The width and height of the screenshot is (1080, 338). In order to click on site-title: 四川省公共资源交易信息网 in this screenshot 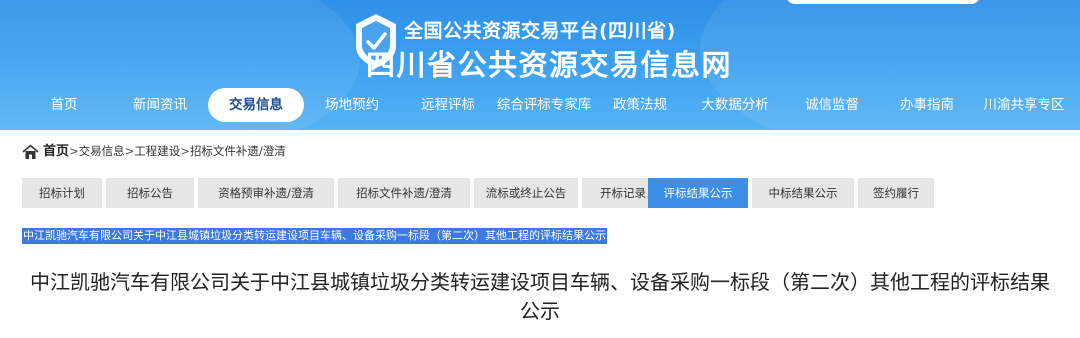, I will do `click(549, 65)`.